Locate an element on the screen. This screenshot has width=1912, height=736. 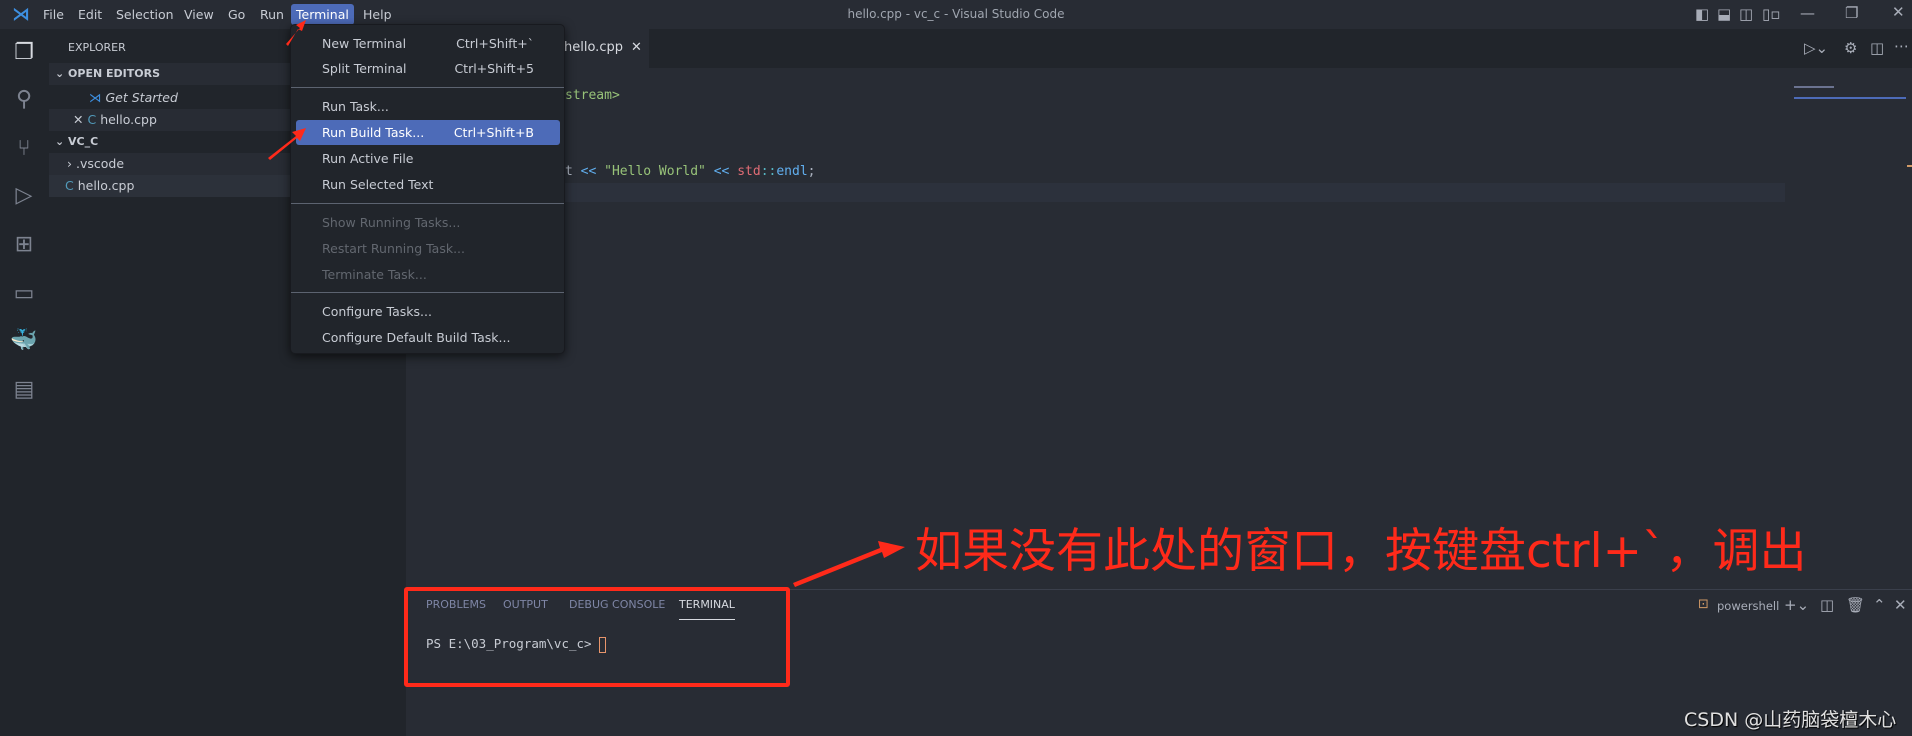
annotation-text: 如果没有此处的窗口，按键盘ctrl+`，调出 is located at coordinates (1361, 551).